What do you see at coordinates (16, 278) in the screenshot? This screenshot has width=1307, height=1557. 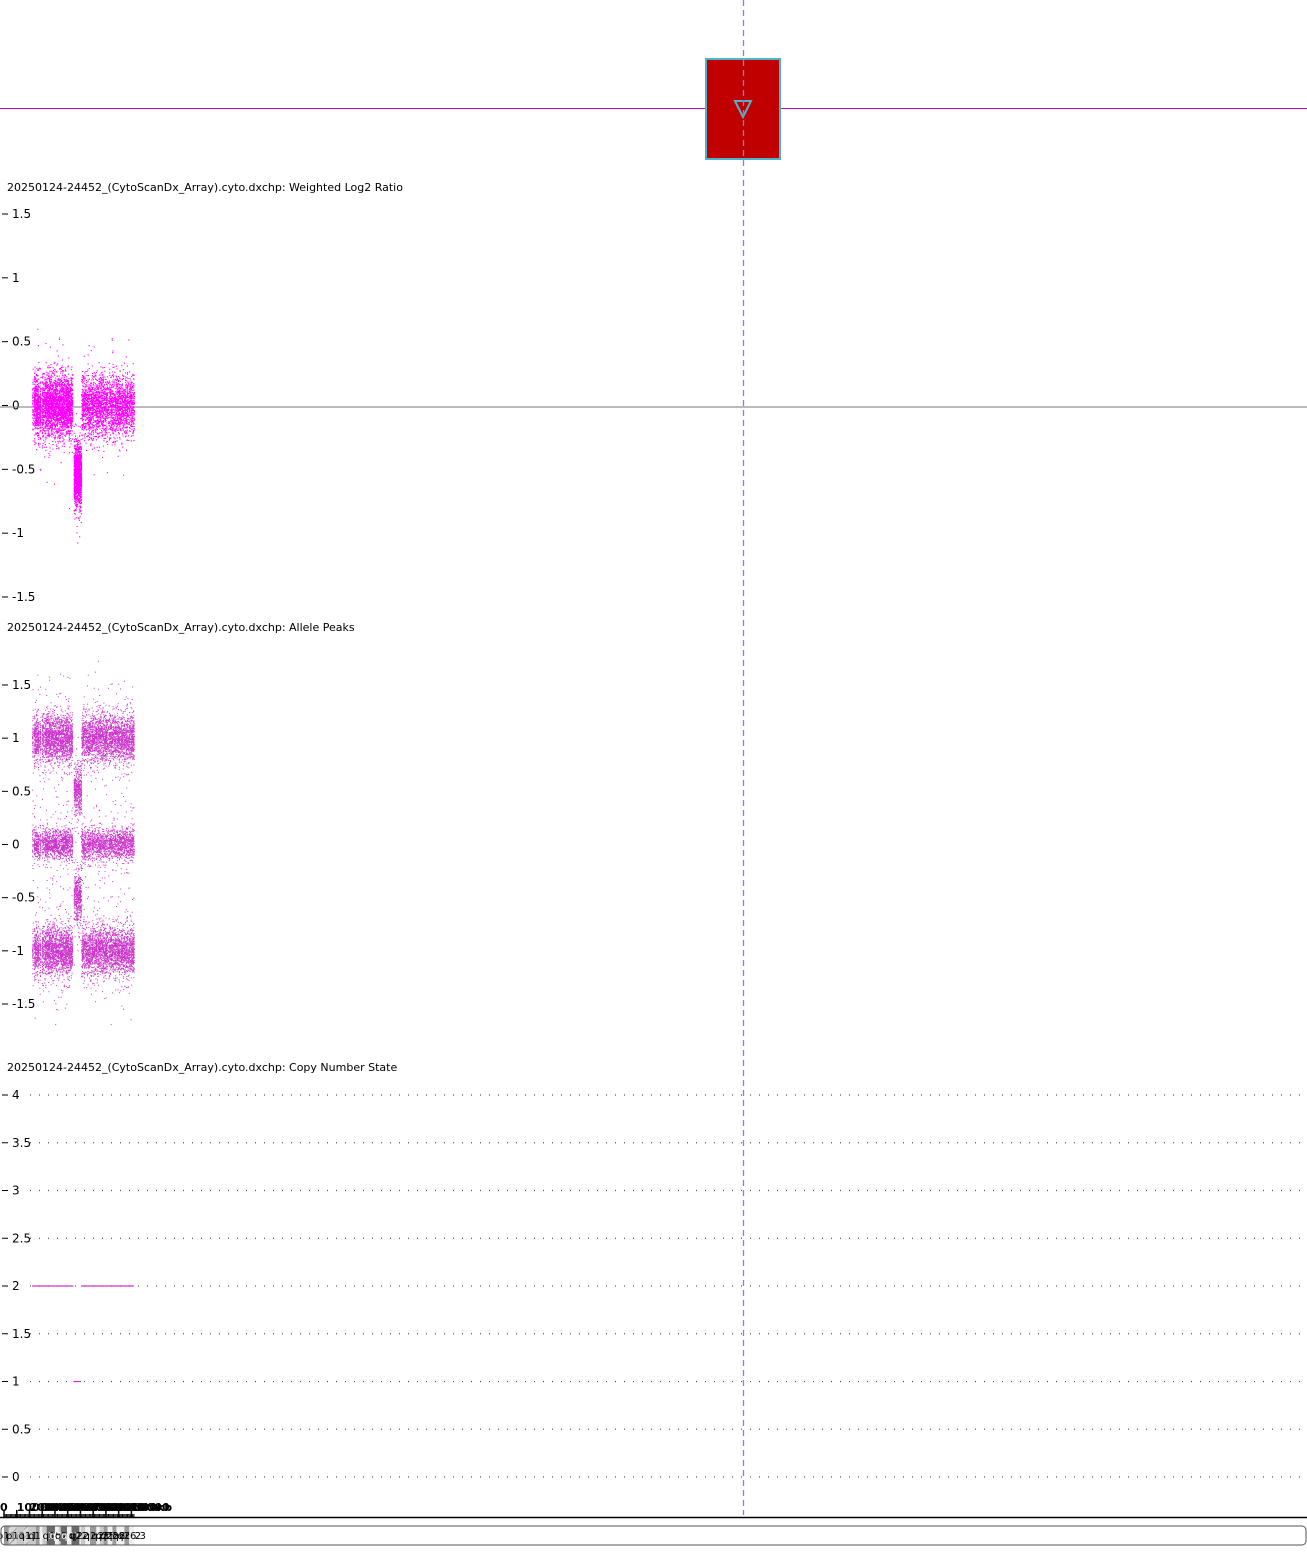 I see `log2-tick-label: 1` at bounding box center [16, 278].